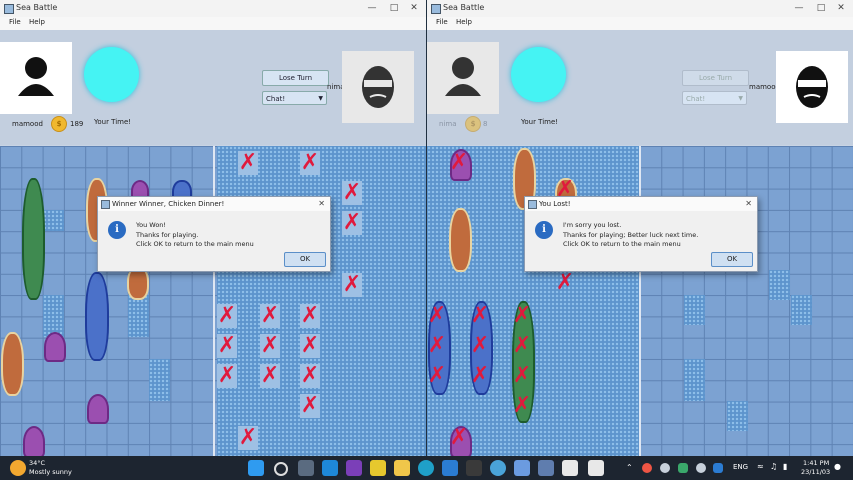 The width and height of the screenshot is (853, 480). I want to click on language-indicator: ENG, so click(740, 467).